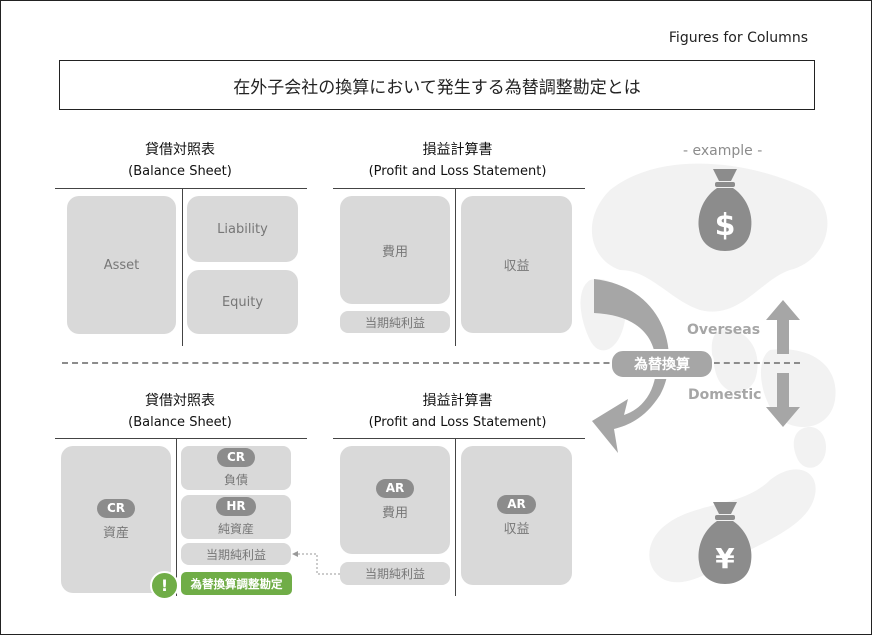 Image resolution: width=872 pixels, height=635 pixels. What do you see at coordinates (236, 468) in the screenshot?
I see `bottom-bs-liability-box: CR 負債` at bounding box center [236, 468].